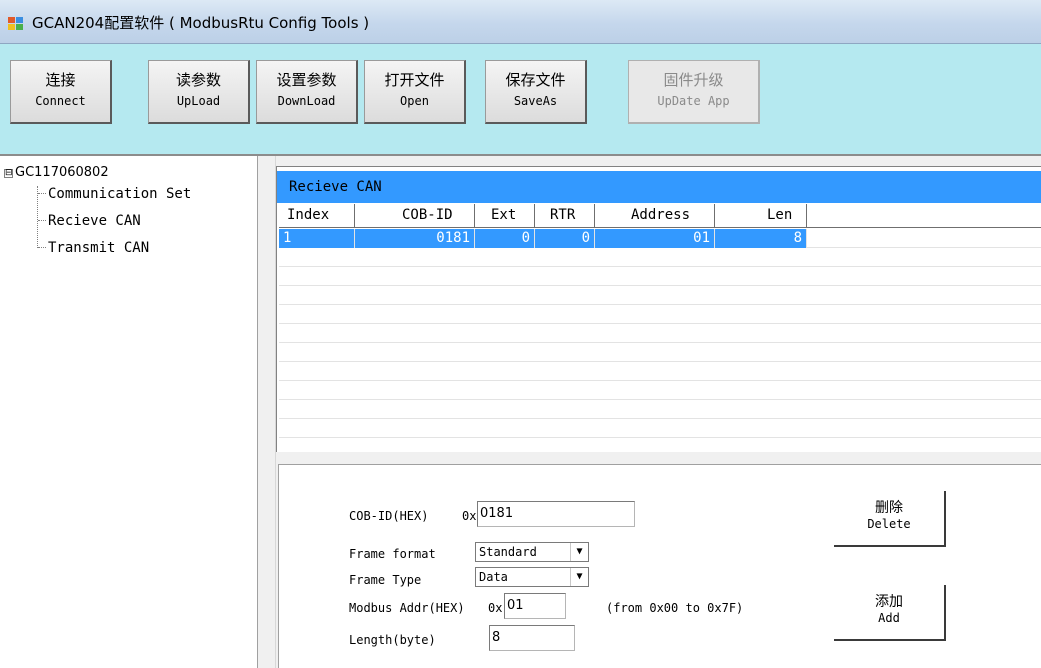  What do you see at coordinates (407, 608) in the screenshot?
I see `modbus-addr-label: Modbus Addr(HEX)` at bounding box center [407, 608].